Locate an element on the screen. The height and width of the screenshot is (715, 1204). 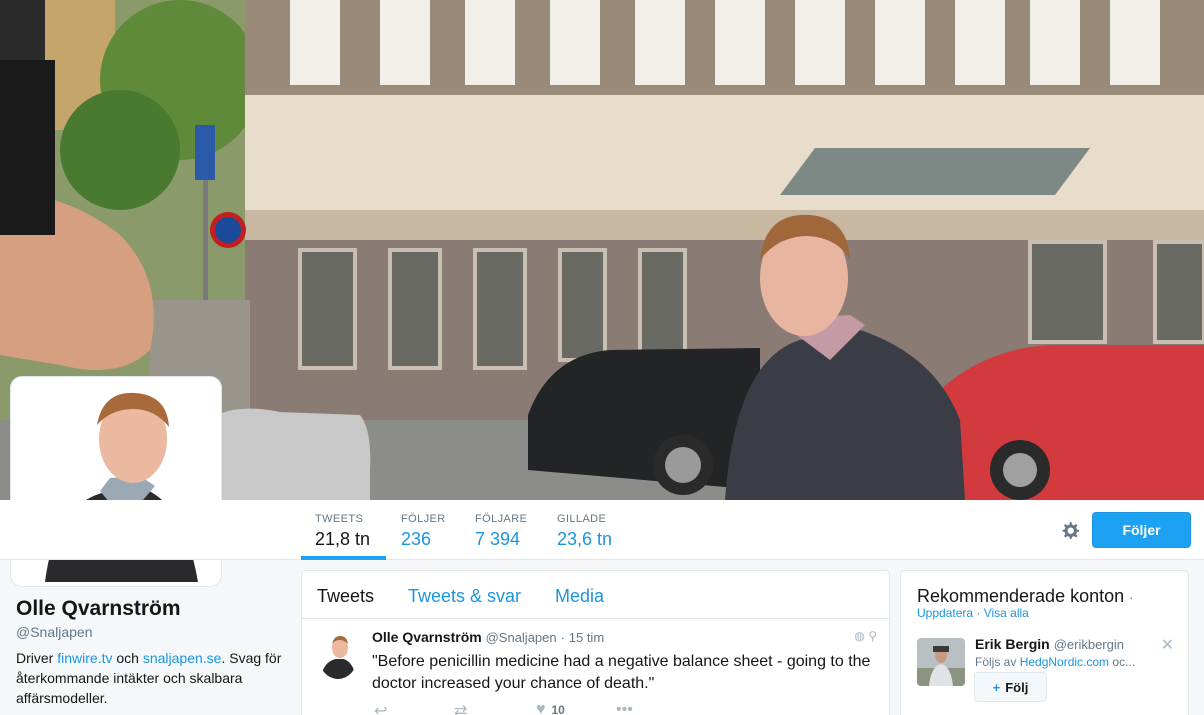
tweet-header: Olle Qvarnström @Snaljapen · 15 tim is located at coordinates (488, 637).